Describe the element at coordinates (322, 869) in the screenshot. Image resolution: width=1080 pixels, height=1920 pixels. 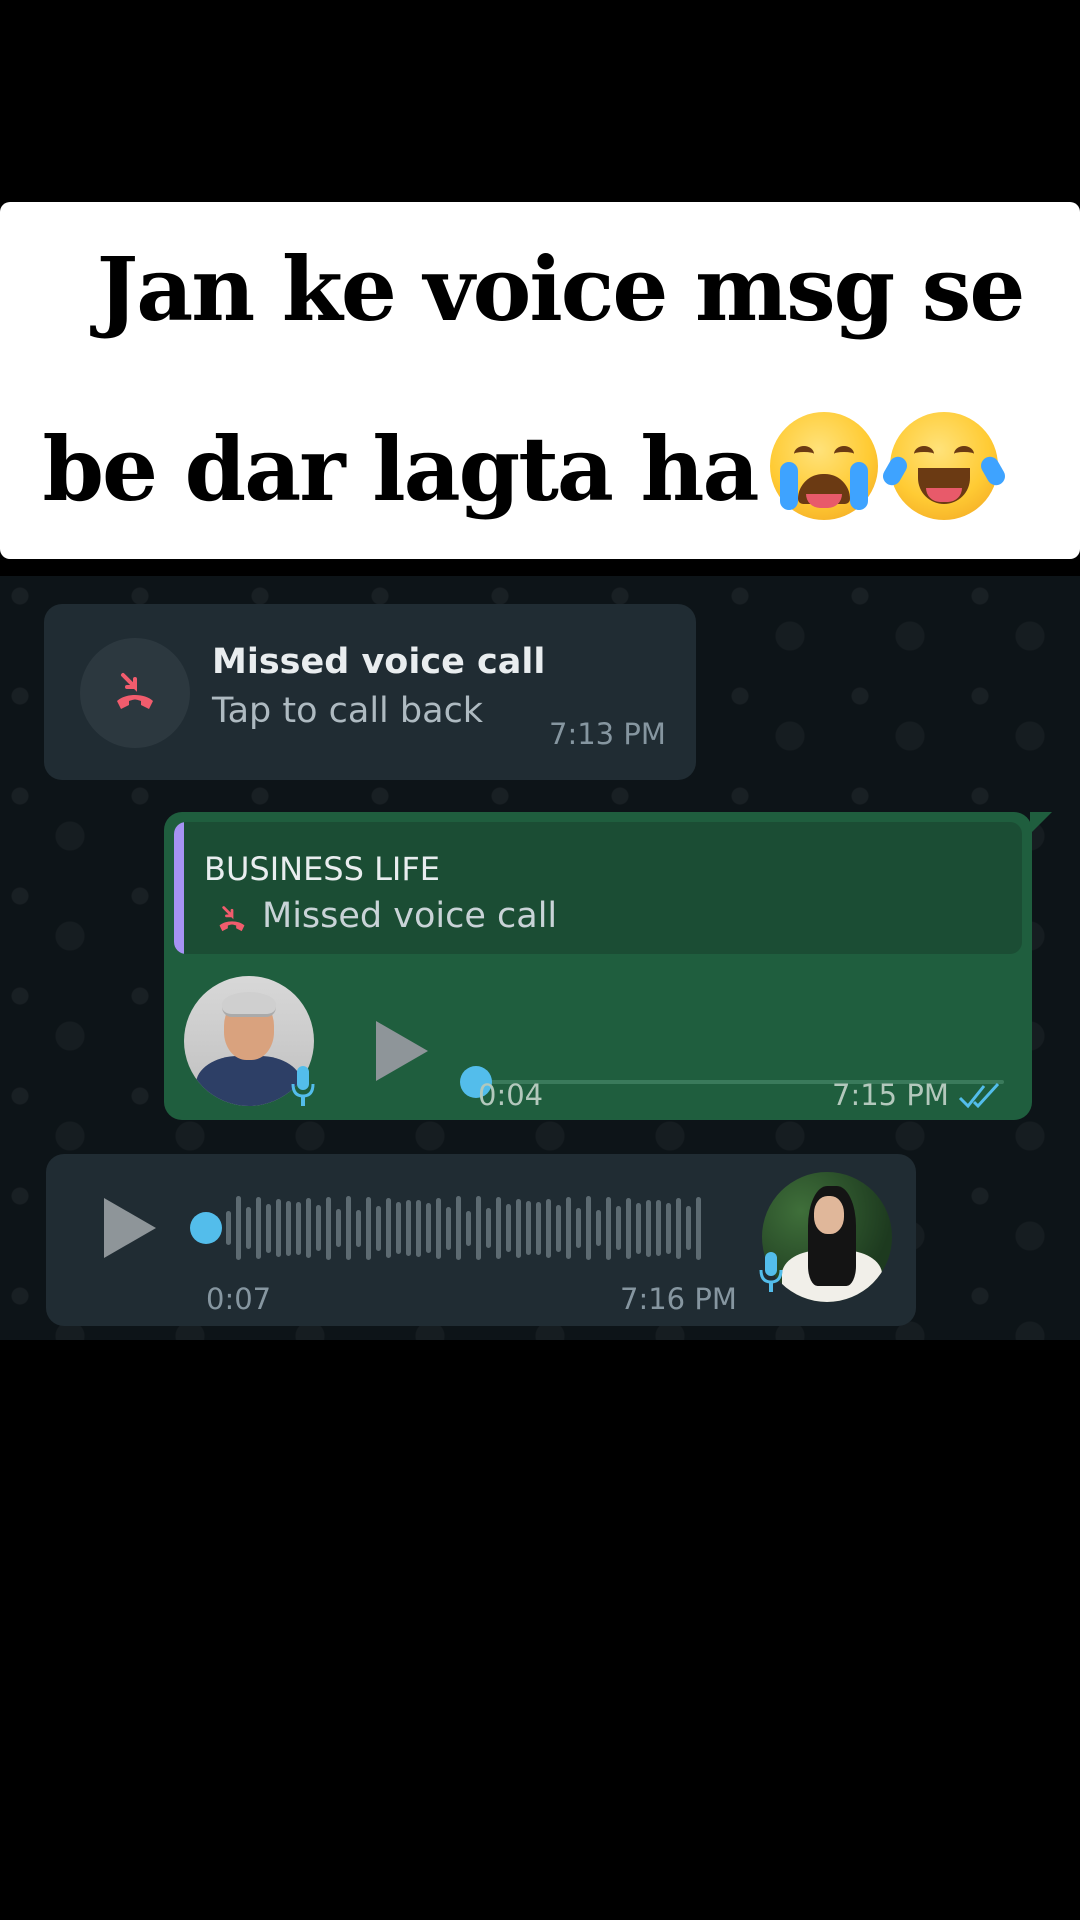
I see `quoted-sender-name: BUSINESS LIFE` at that location.